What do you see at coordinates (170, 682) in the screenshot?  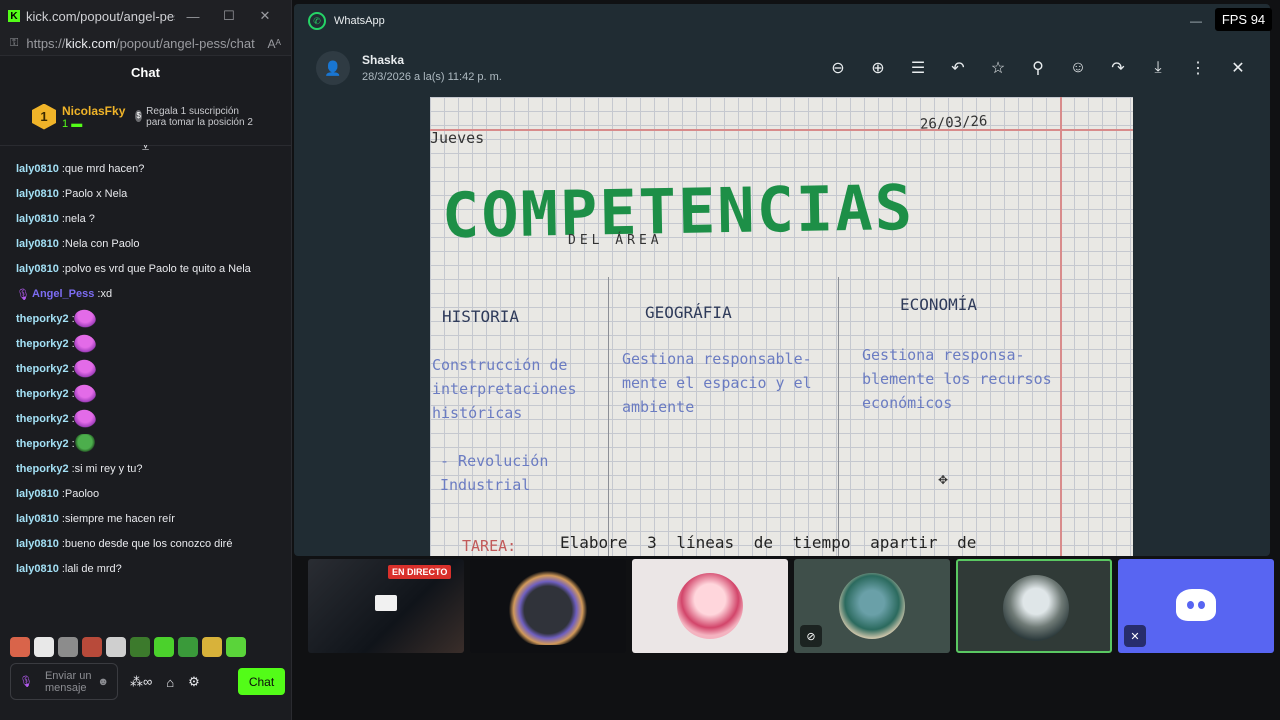 I see `store-icon: ⌂` at bounding box center [170, 682].